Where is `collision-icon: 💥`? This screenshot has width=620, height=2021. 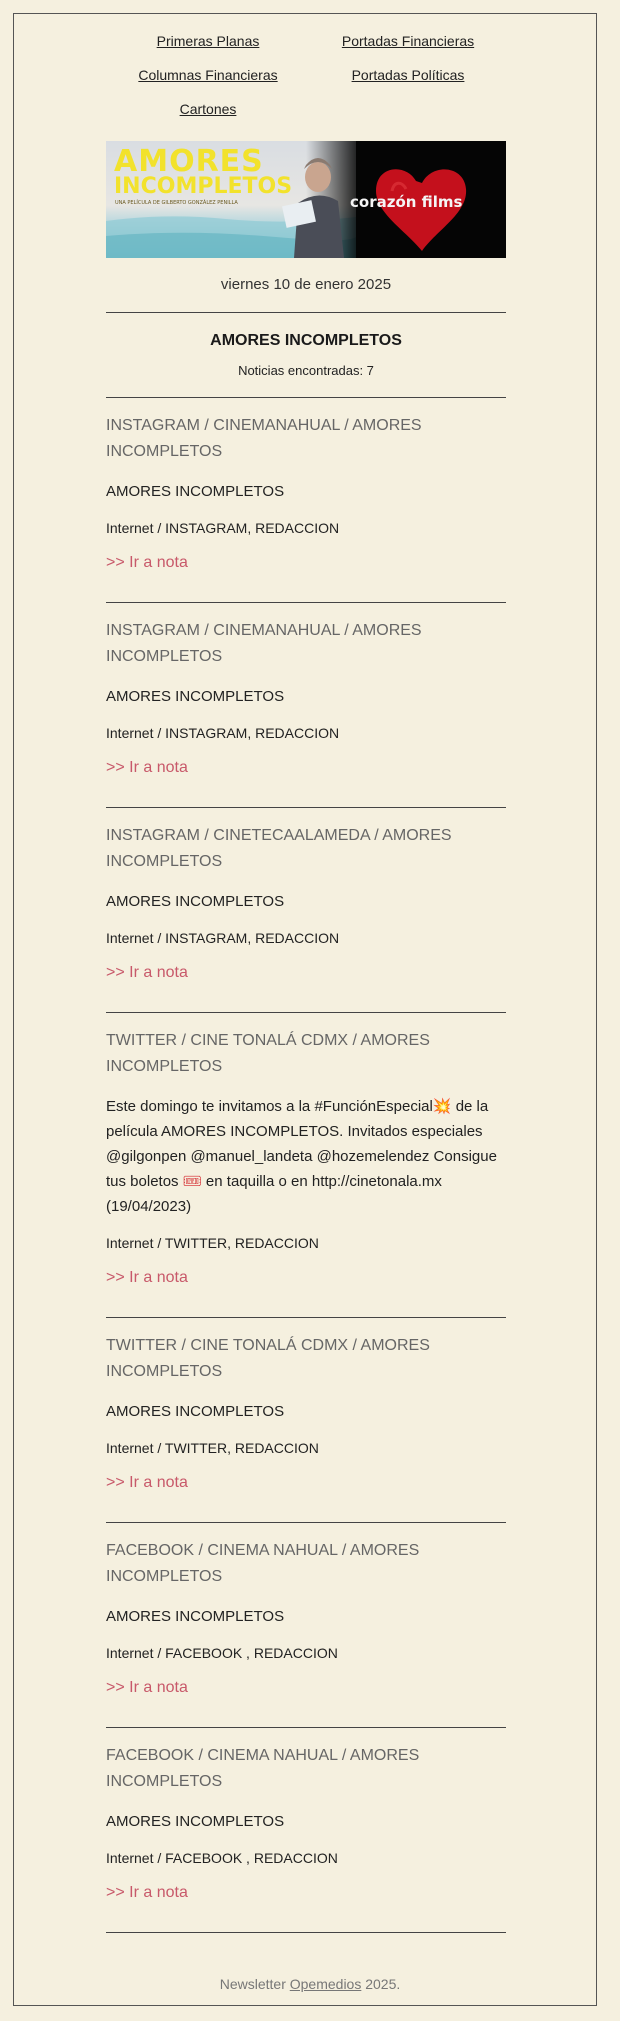
collision-icon: 💥 is located at coordinates (442, 1106).